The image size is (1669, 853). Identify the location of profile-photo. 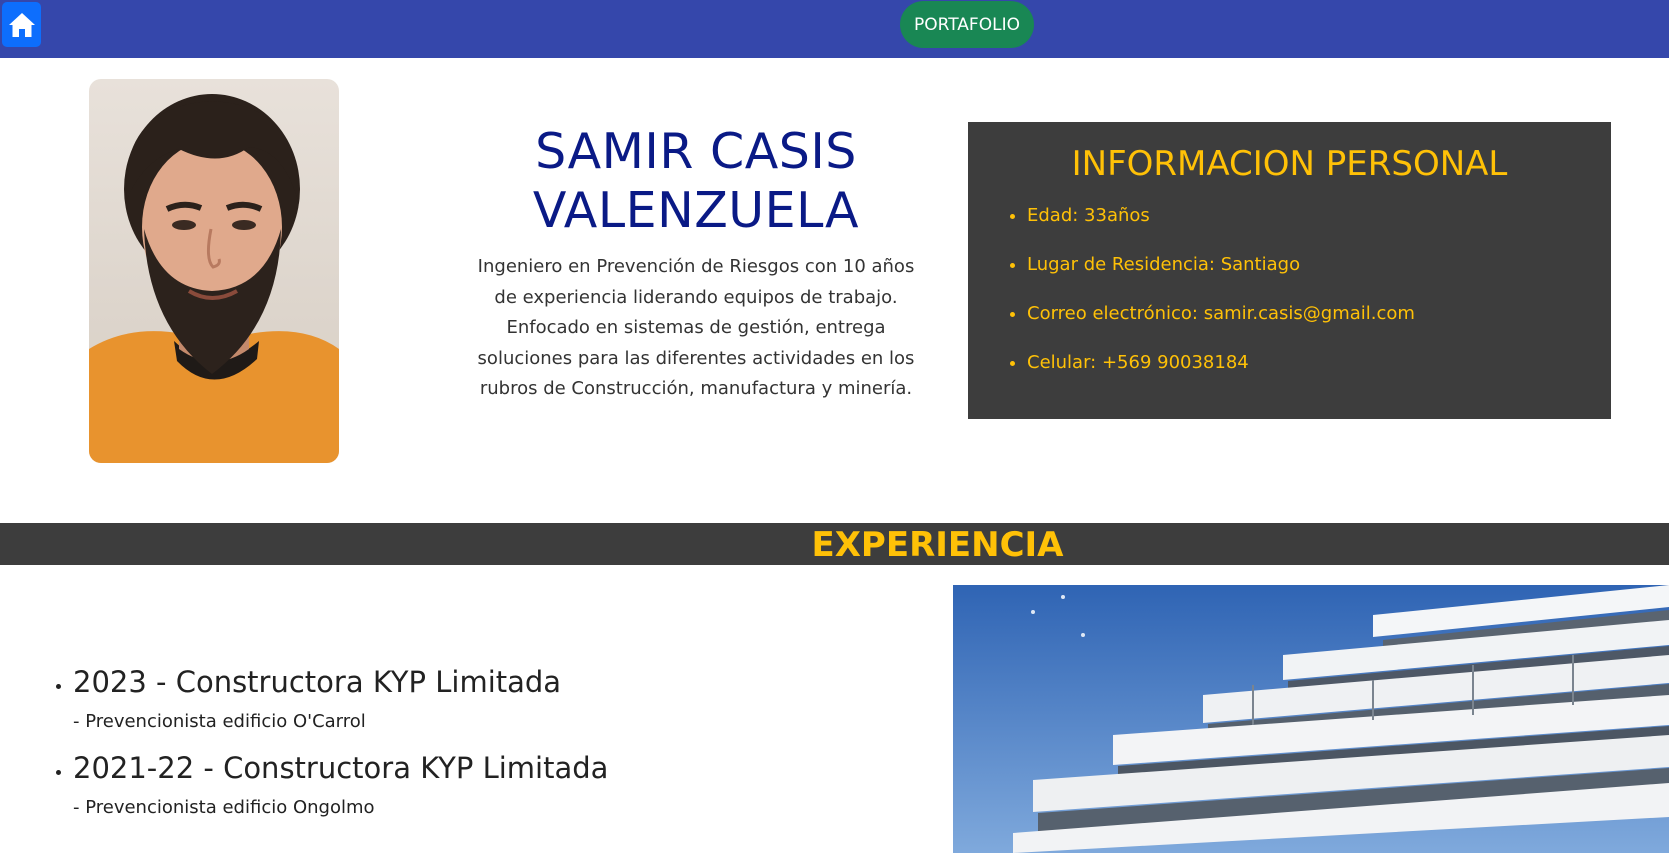
(214, 271).